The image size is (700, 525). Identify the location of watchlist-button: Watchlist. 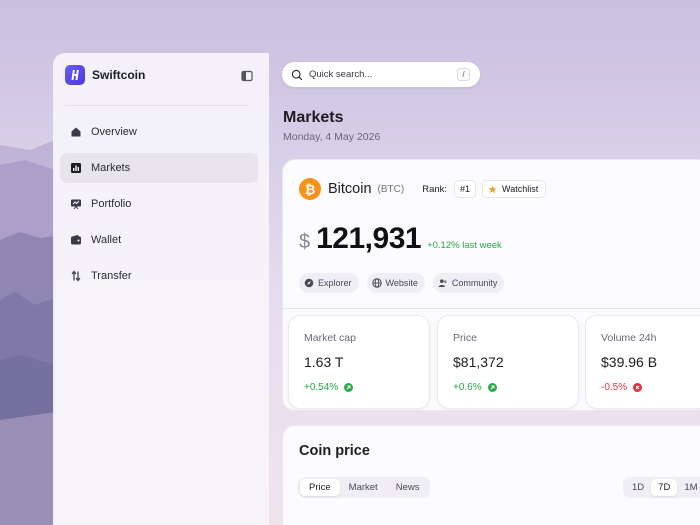
(514, 189).